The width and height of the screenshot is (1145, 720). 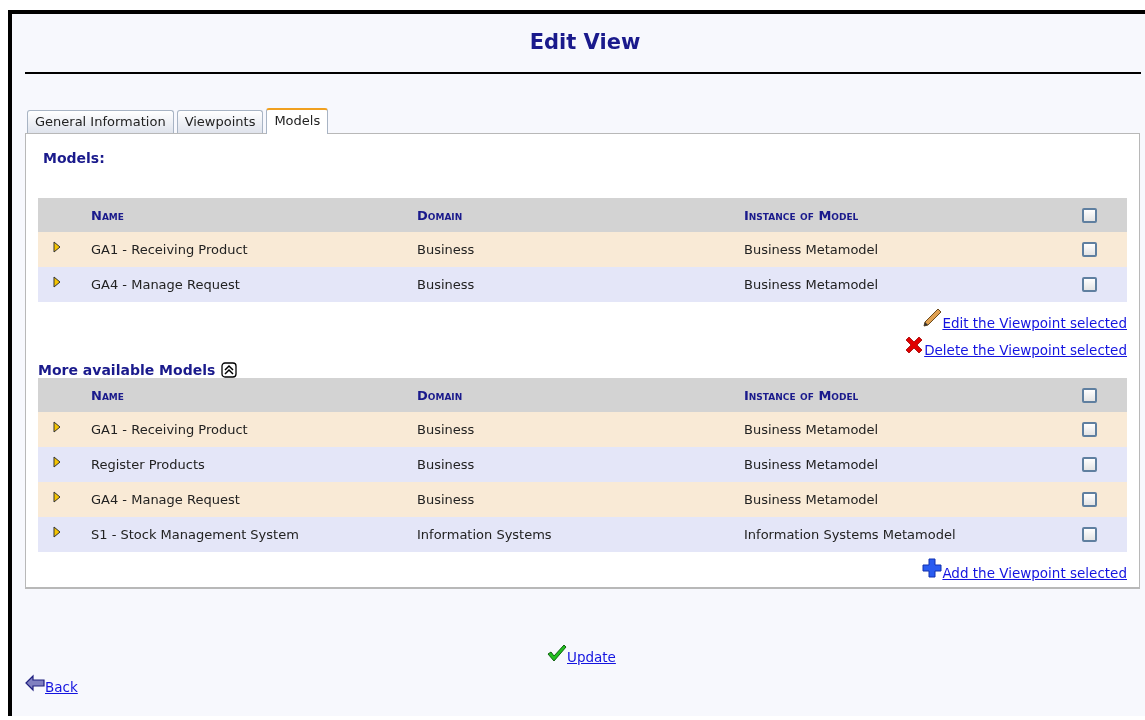 I want to click on cross-icon, so click(x=914, y=345).